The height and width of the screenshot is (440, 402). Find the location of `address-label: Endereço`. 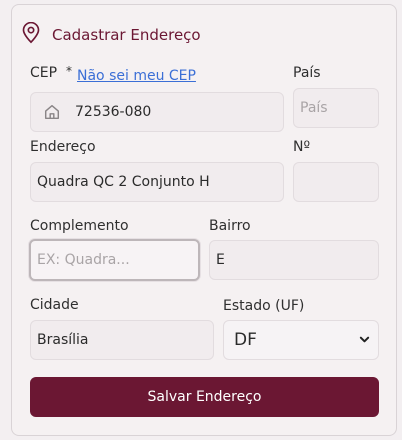

address-label: Endereço is located at coordinates (63, 147).